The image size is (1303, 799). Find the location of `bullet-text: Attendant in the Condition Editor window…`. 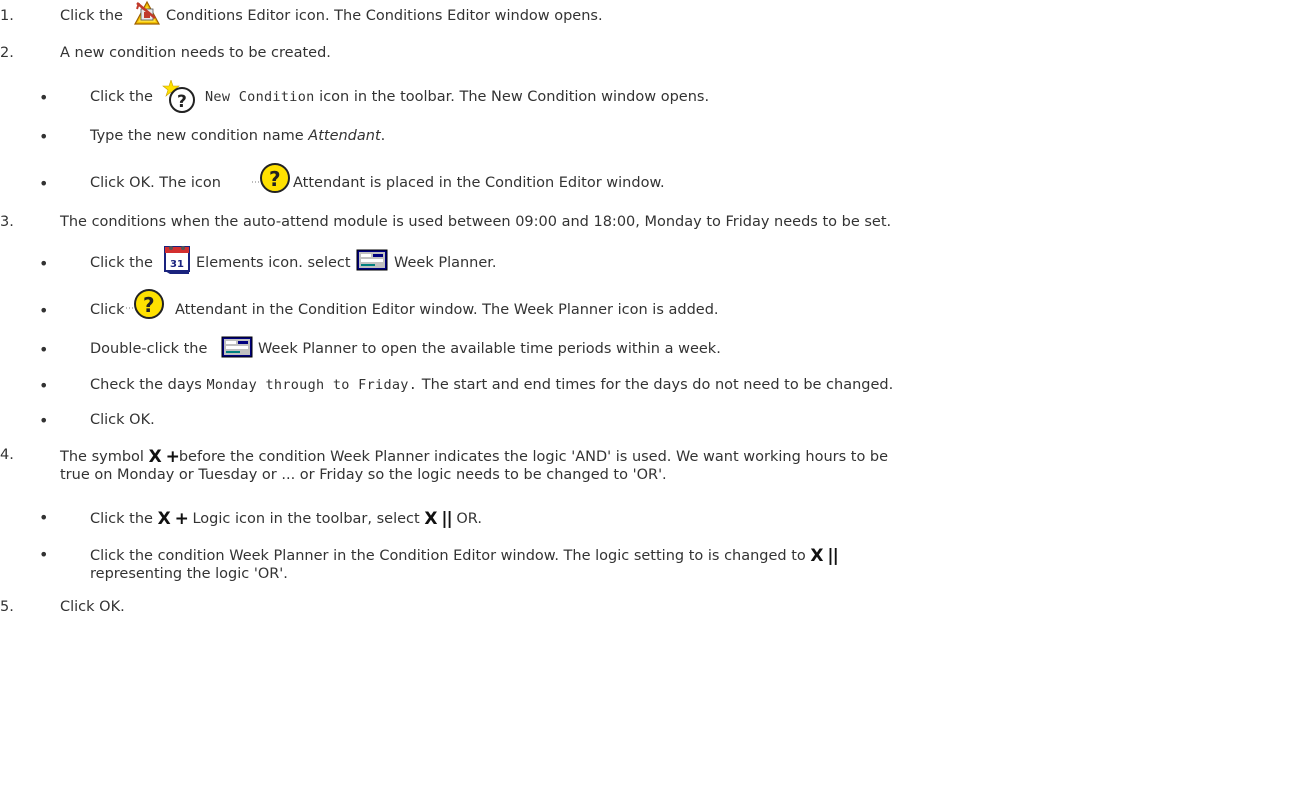

bullet-text: Attendant in the Condition Editor window… is located at coordinates (447, 310).